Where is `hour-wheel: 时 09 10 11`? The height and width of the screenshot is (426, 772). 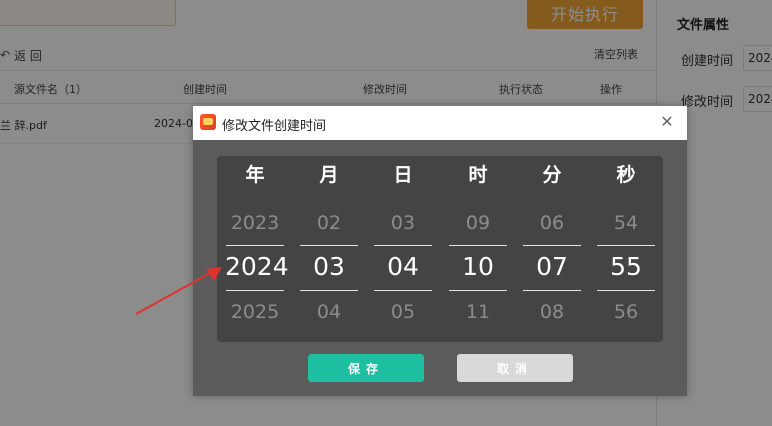
hour-wheel: 时 09 10 11 is located at coordinates (478, 249).